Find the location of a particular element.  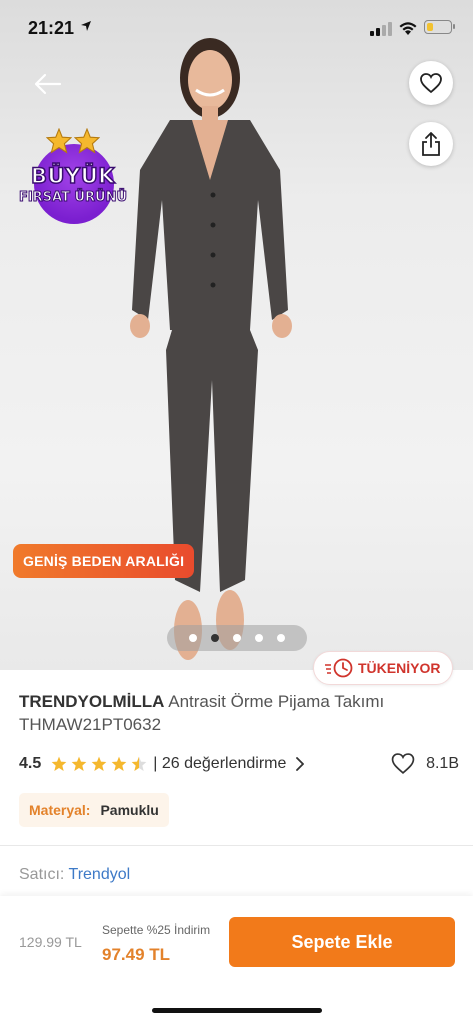

product-name: Antrasit Örme Pijama Takımı is located at coordinates (276, 701).